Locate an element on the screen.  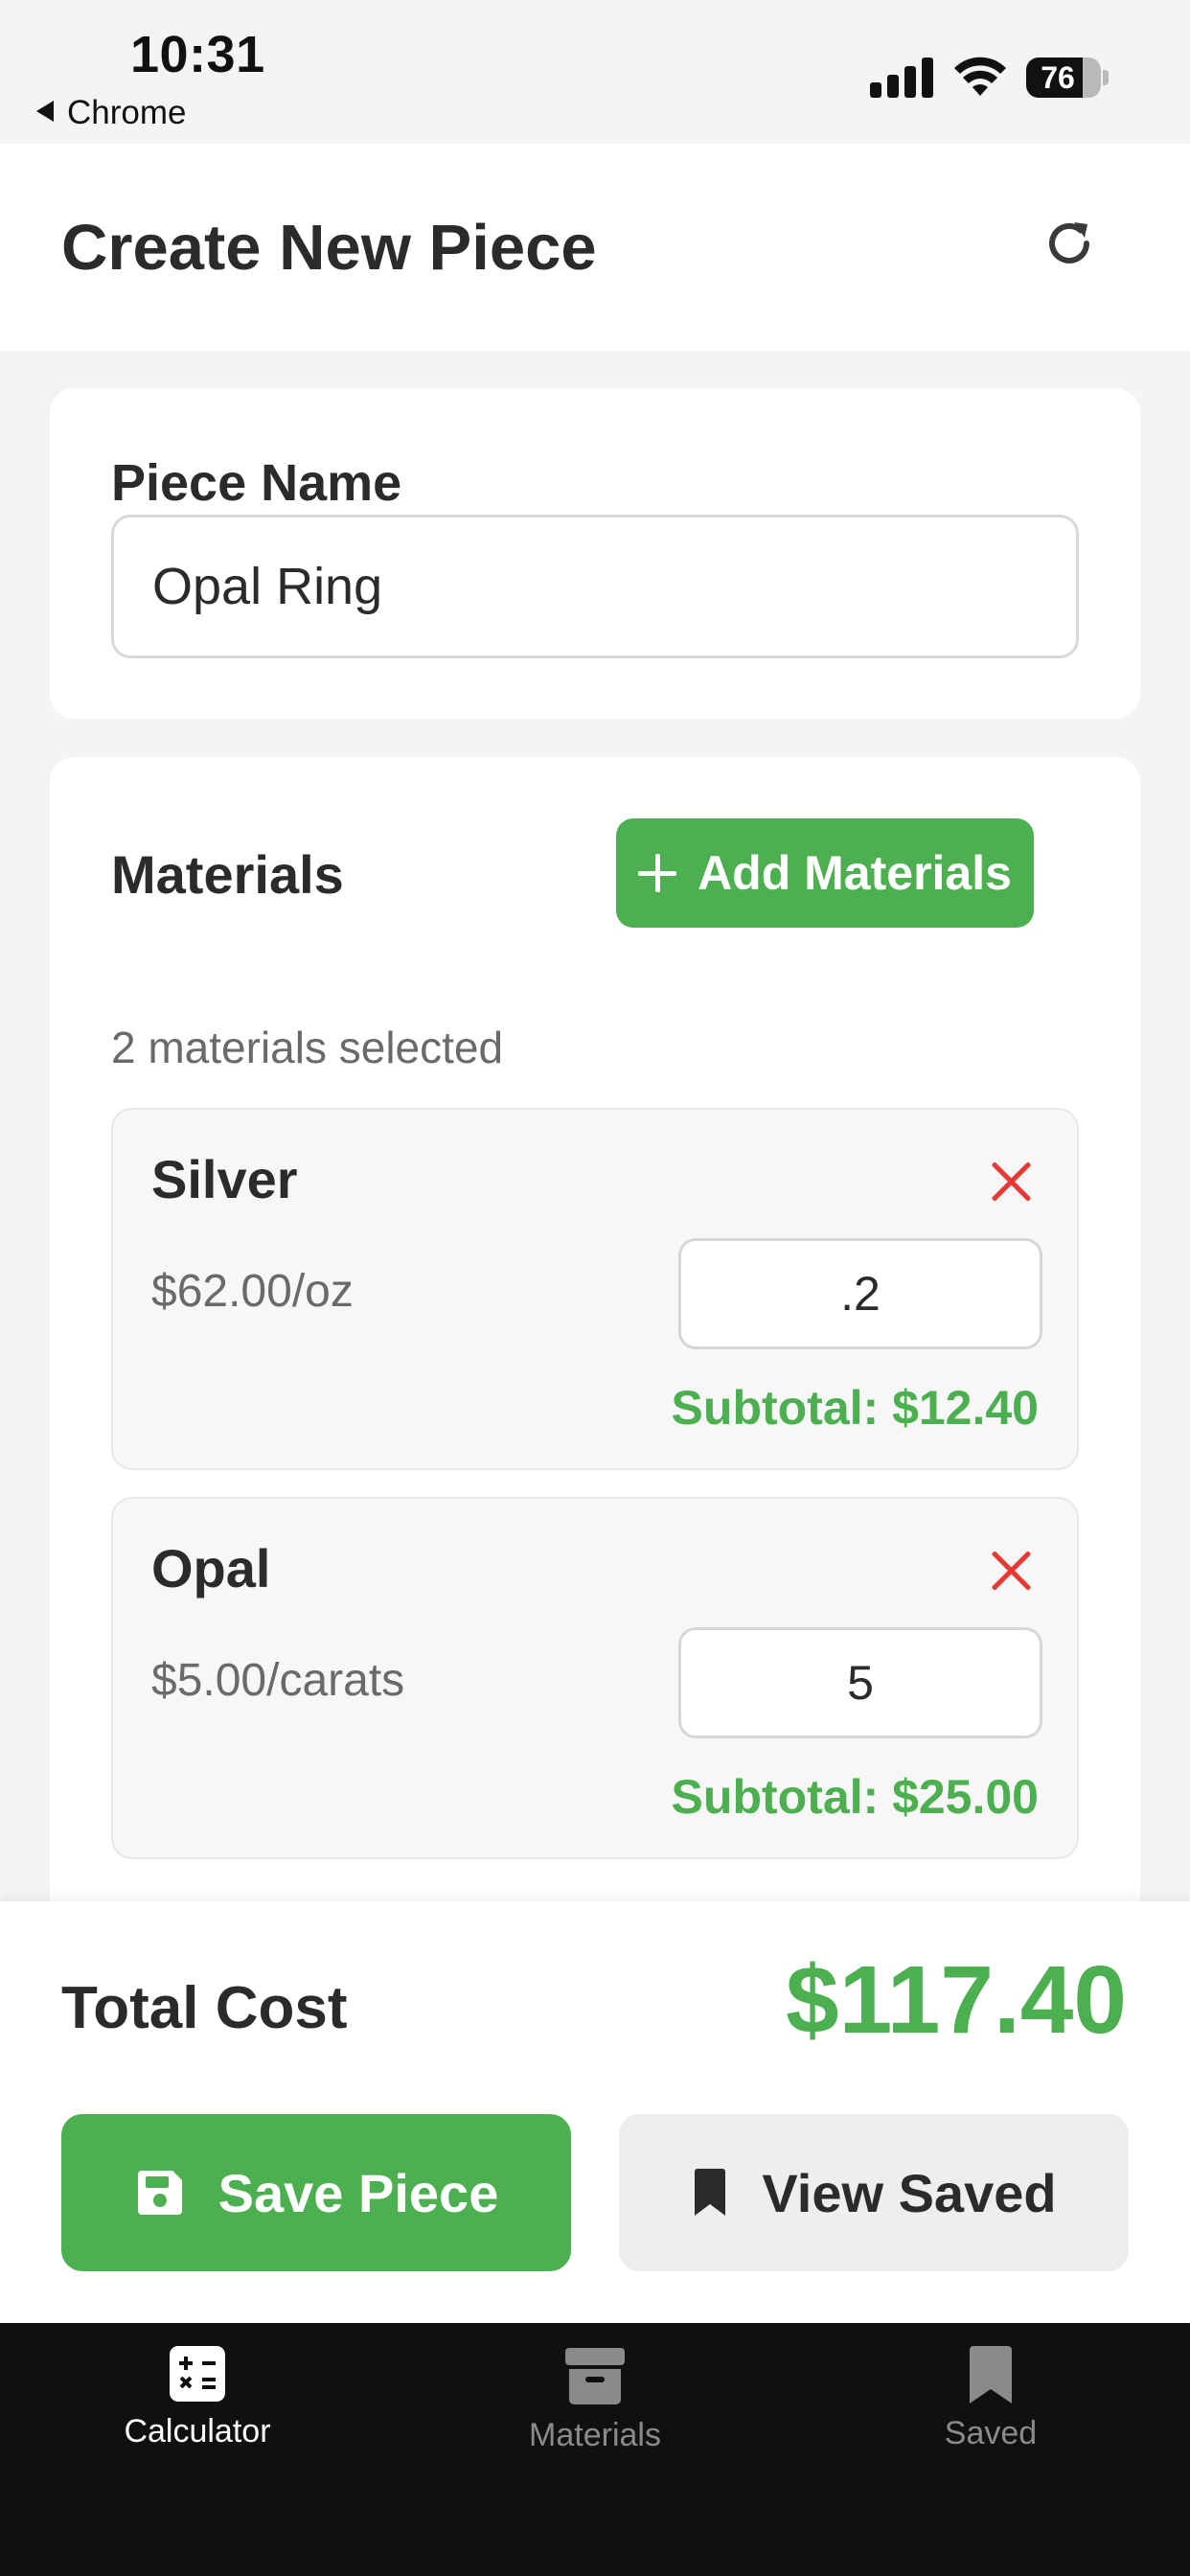
save-piece-button: Save Piece is located at coordinates (316, 2192).